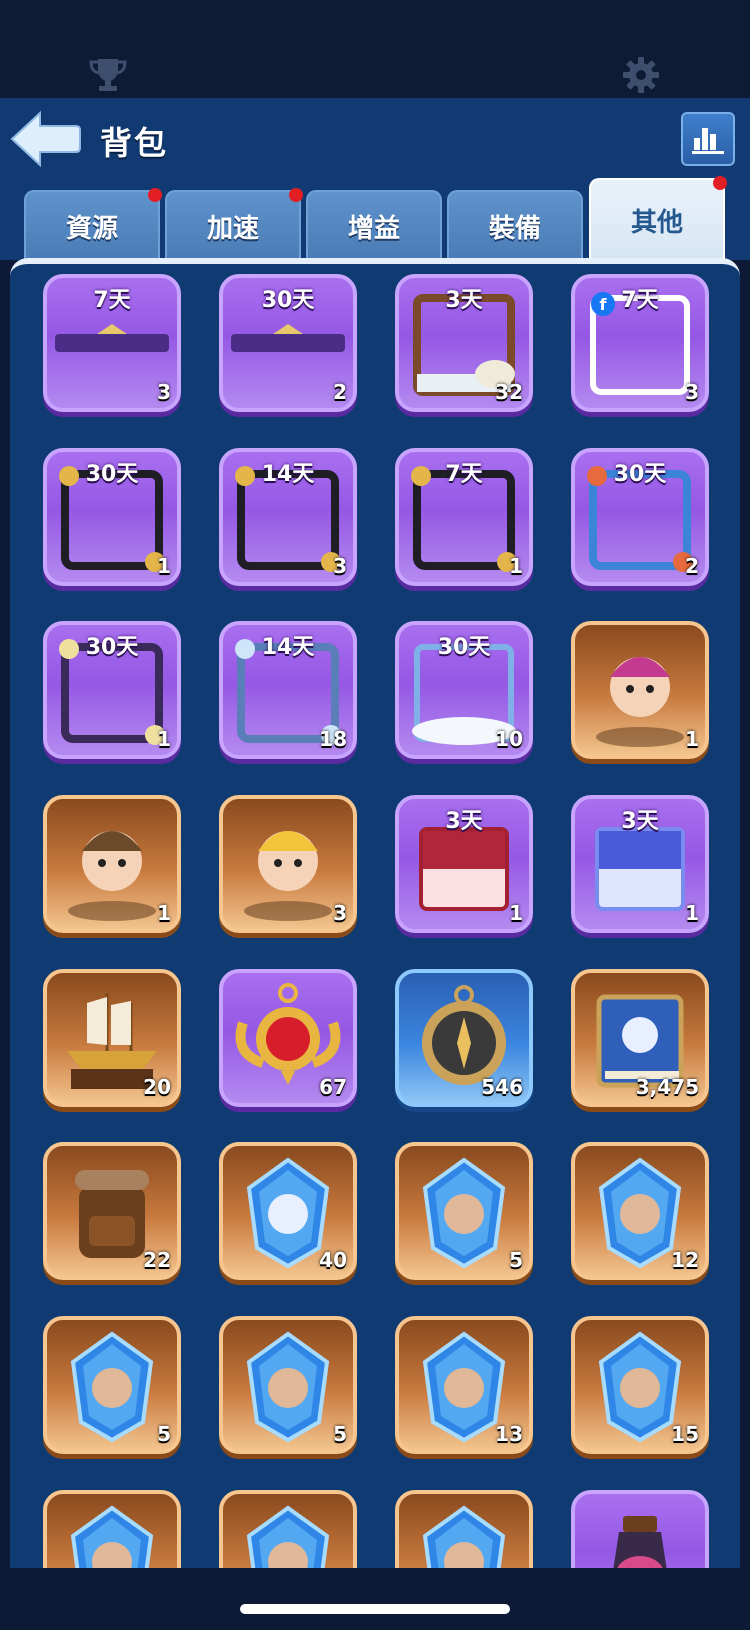 This screenshot has width=750, height=1630. What do you see at coordinates (288, 690) in the screenshot?
I see `inventory-item: 14天 18` at bounding box center [288, 690].